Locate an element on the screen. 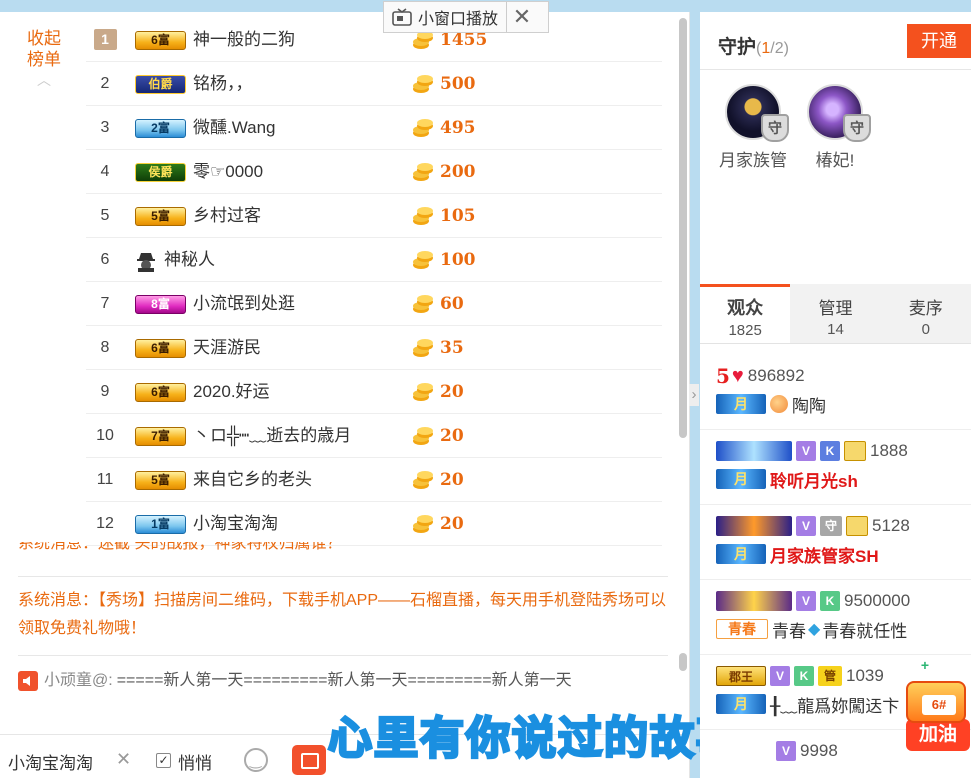 This screenshot has width=971, height=778. rank-number: 12 is located at coordinates (105, 523).